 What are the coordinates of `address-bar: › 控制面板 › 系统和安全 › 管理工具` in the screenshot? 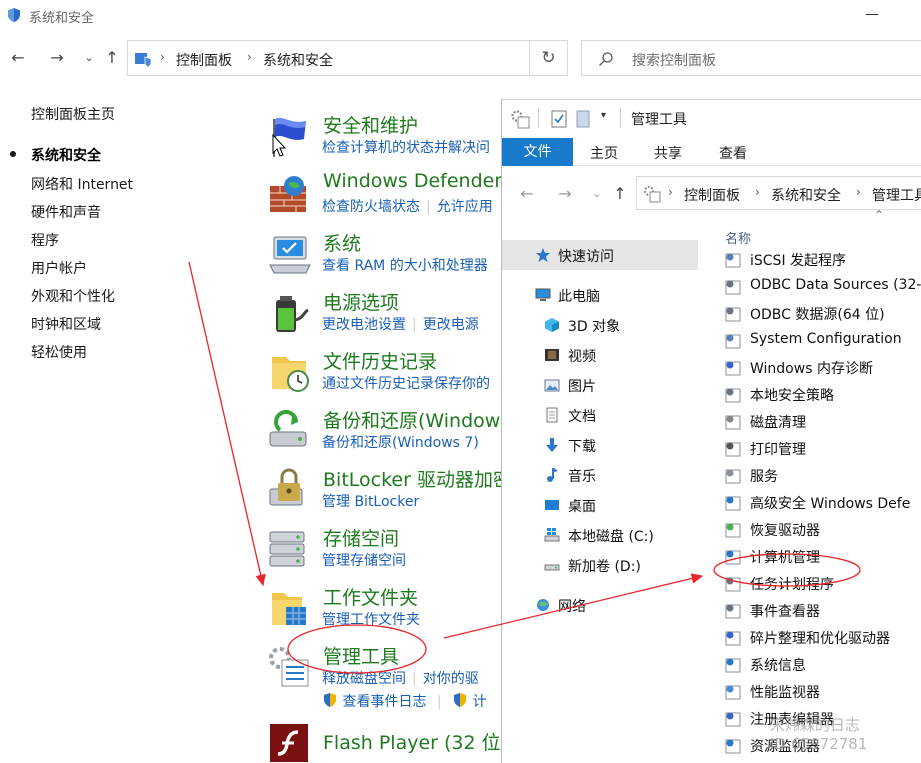 It's located at (778, 193).